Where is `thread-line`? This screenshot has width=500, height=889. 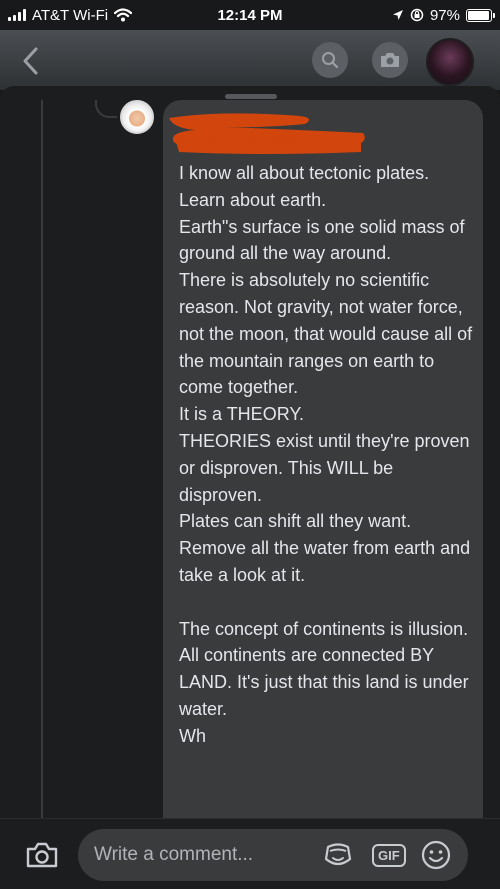
thread-line is located at coordinates (42, 464).